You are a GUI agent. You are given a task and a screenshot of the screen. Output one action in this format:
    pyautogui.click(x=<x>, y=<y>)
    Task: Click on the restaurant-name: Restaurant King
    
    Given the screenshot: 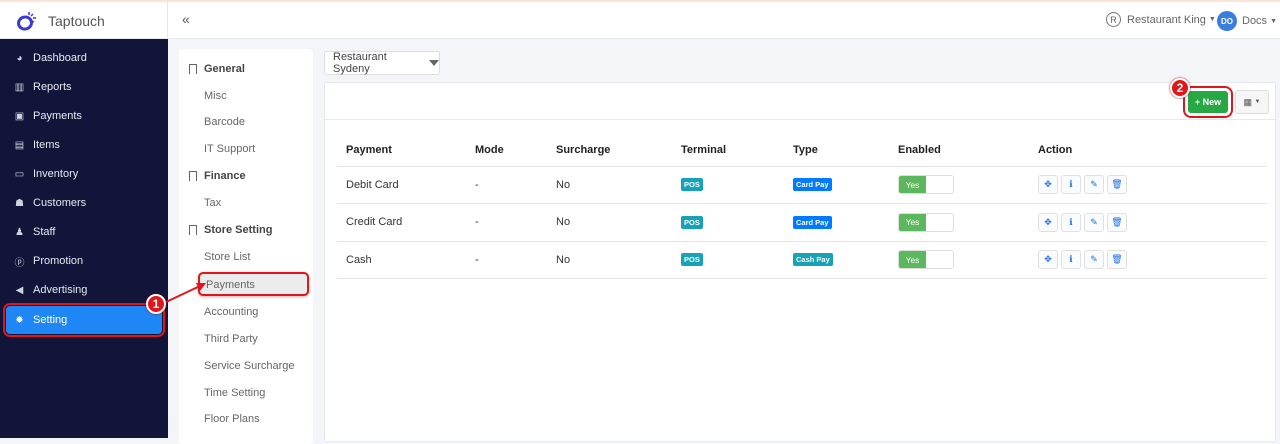 What is the action you would take?
    pyautogui.click(x=1166, y=19)
    